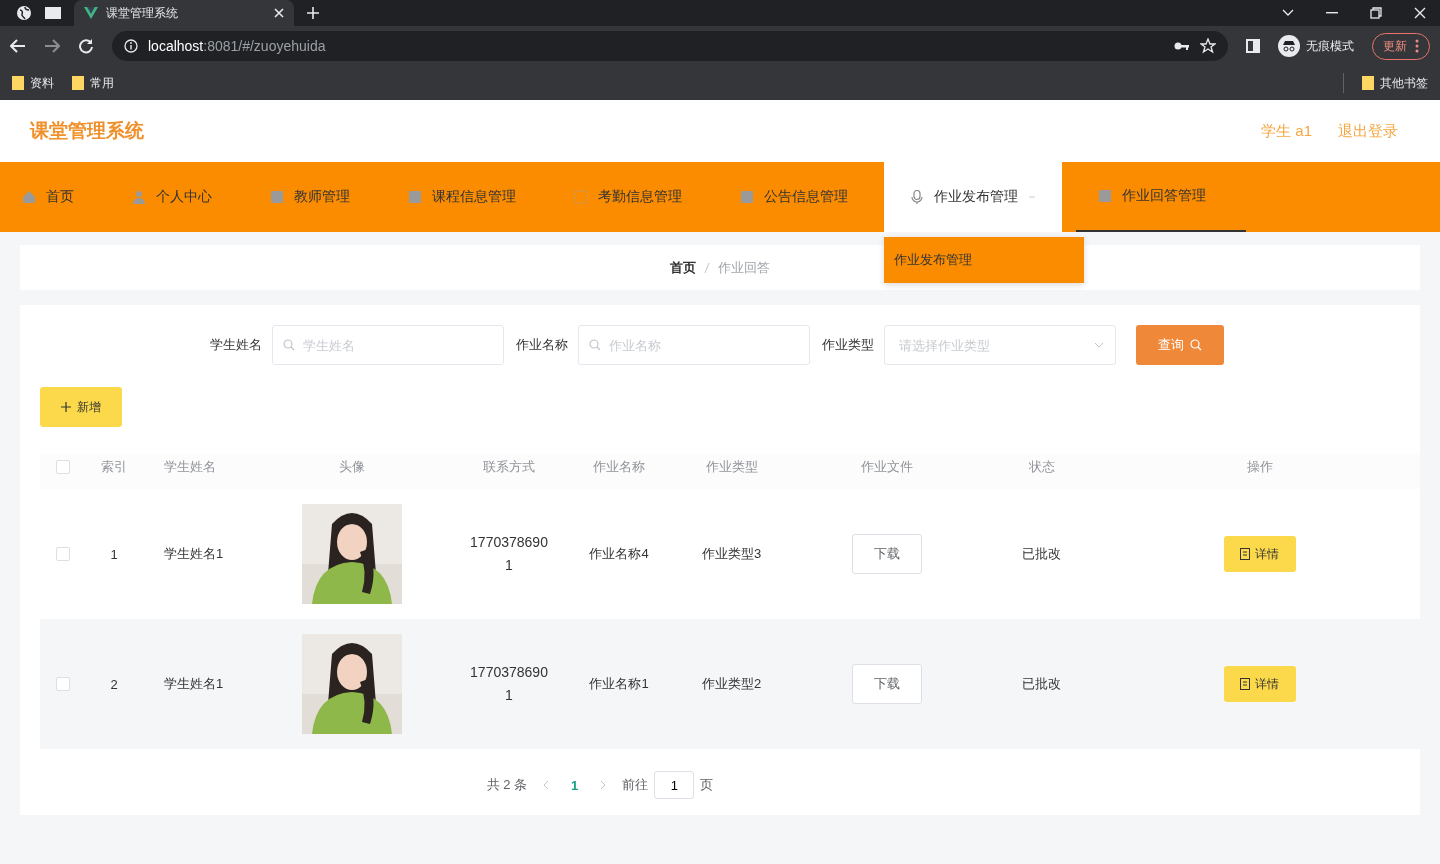  What do you see at coordinates (1259, 467) in the screenshot?
I see `column-header: 操作` at bounding box center [1259, 467].